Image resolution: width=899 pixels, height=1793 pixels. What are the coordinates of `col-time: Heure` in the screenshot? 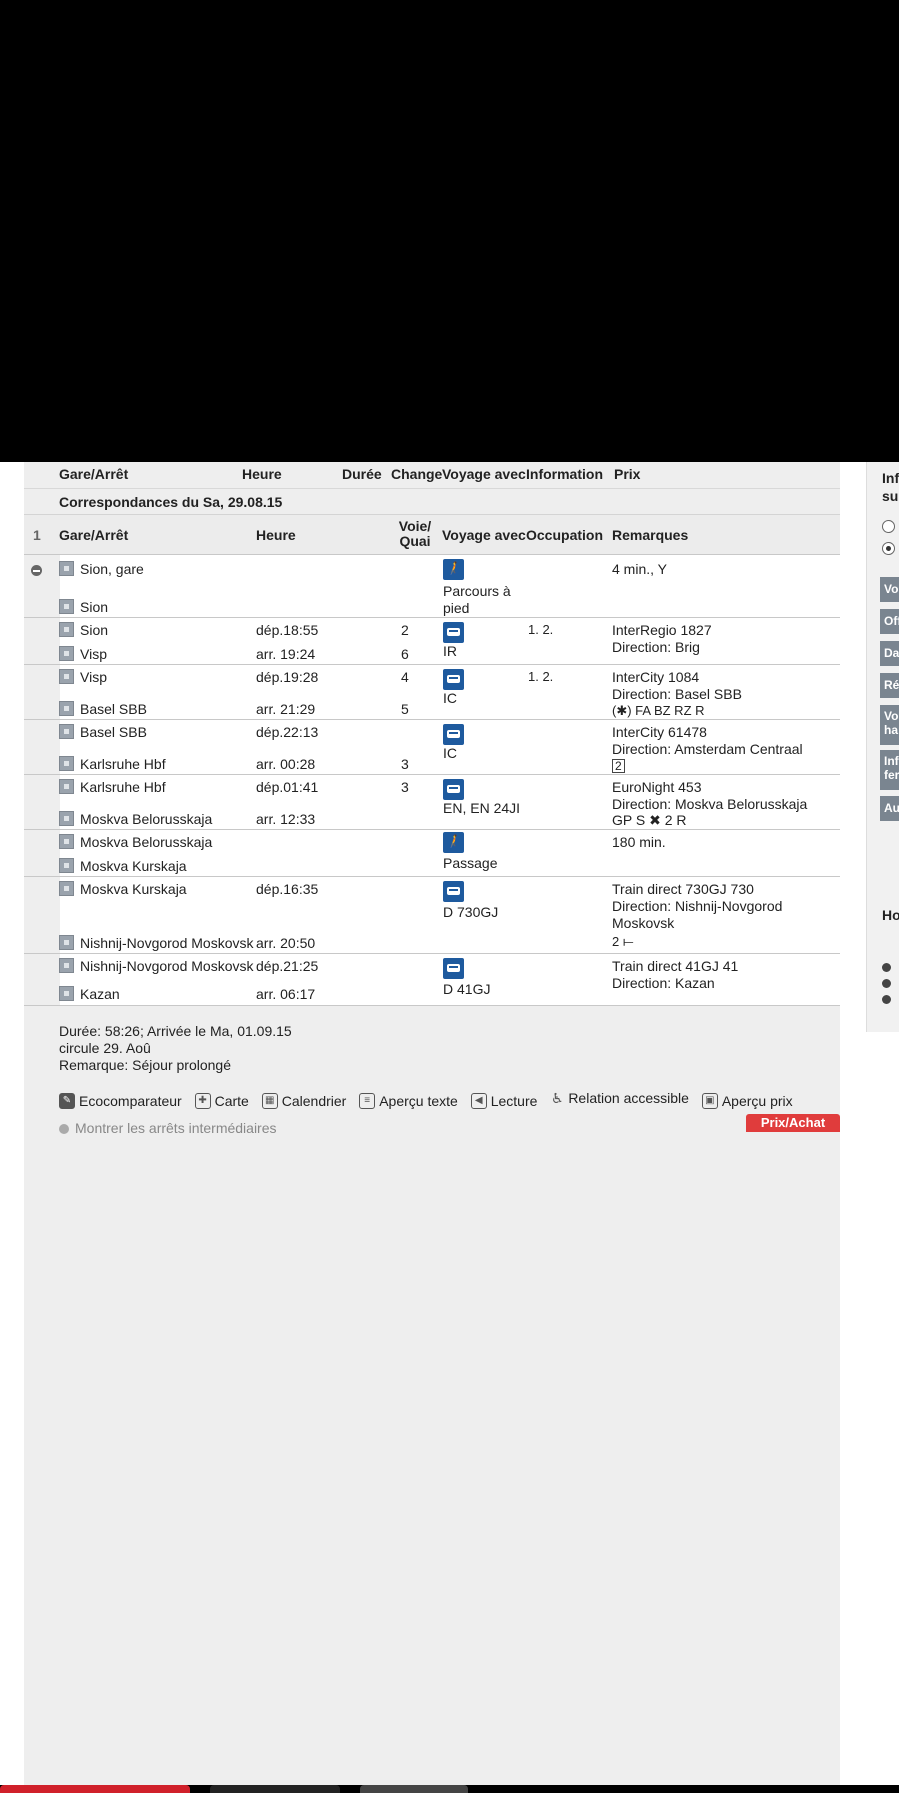 It's located at (262, 474).